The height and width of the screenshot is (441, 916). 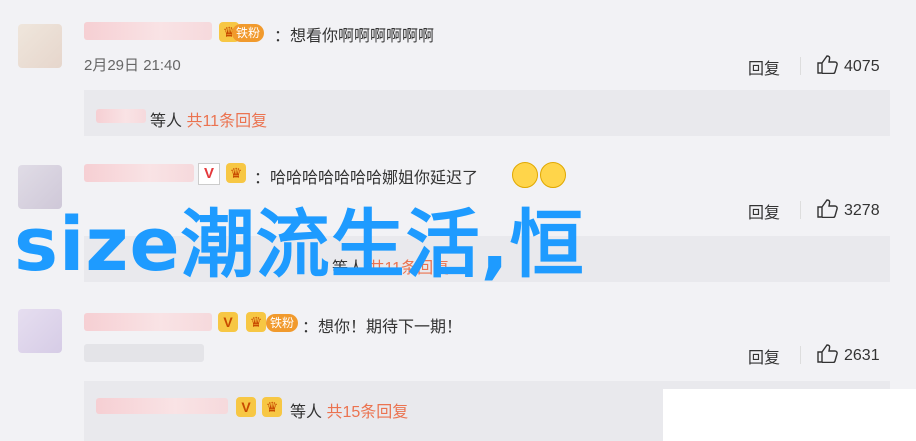 I want to click on like-button: 3278, so click(x=848, y=210).